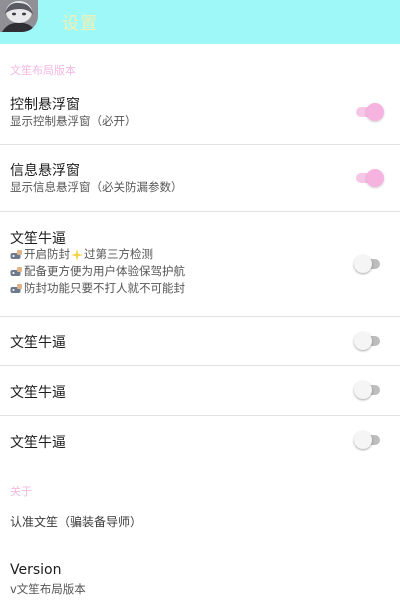  What do you see at coordinates (45, 105) in the screenshot?
I see `row-title: 控制悬浮窗` at bounding box center [45, 105].